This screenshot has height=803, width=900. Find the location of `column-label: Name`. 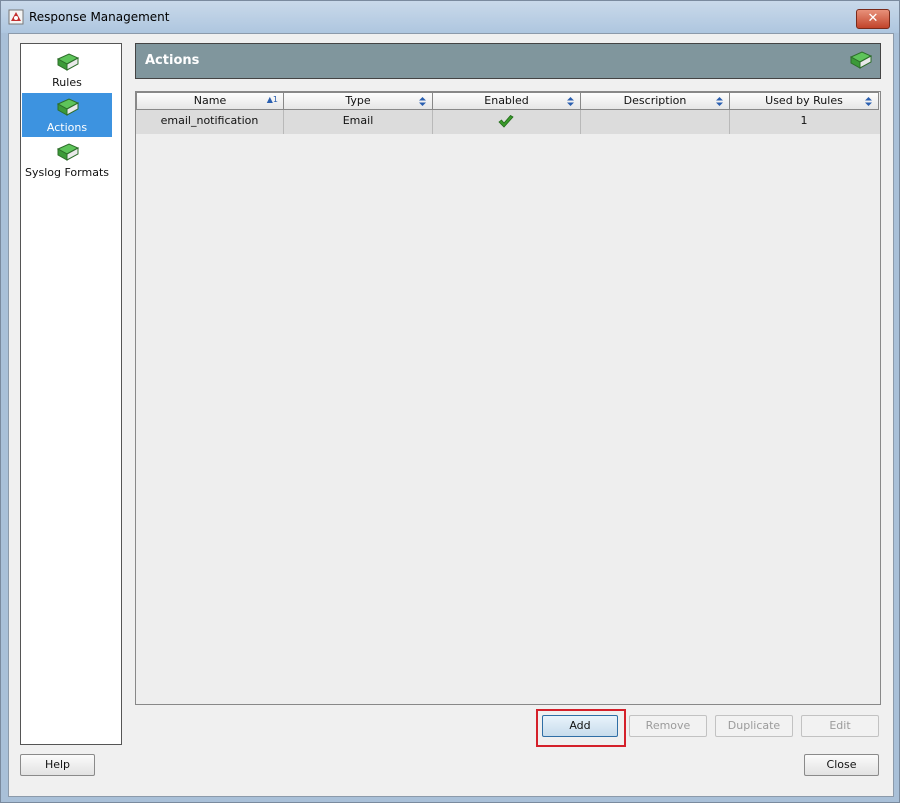

column-label: Name is located at coordinates (210, 100).